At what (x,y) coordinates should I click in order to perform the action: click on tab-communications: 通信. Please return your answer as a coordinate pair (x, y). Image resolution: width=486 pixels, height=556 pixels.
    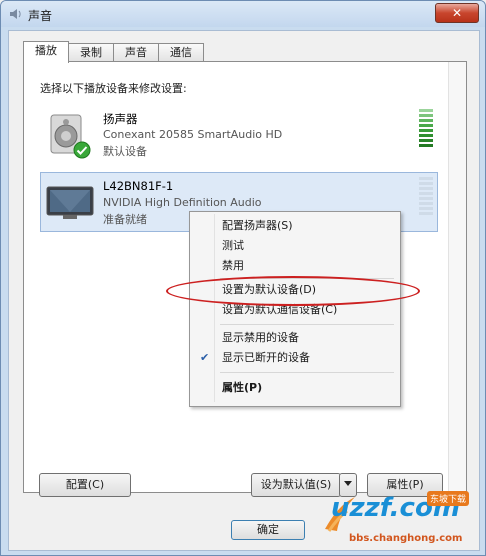
    Looking at the image, I should click on (181, 52).